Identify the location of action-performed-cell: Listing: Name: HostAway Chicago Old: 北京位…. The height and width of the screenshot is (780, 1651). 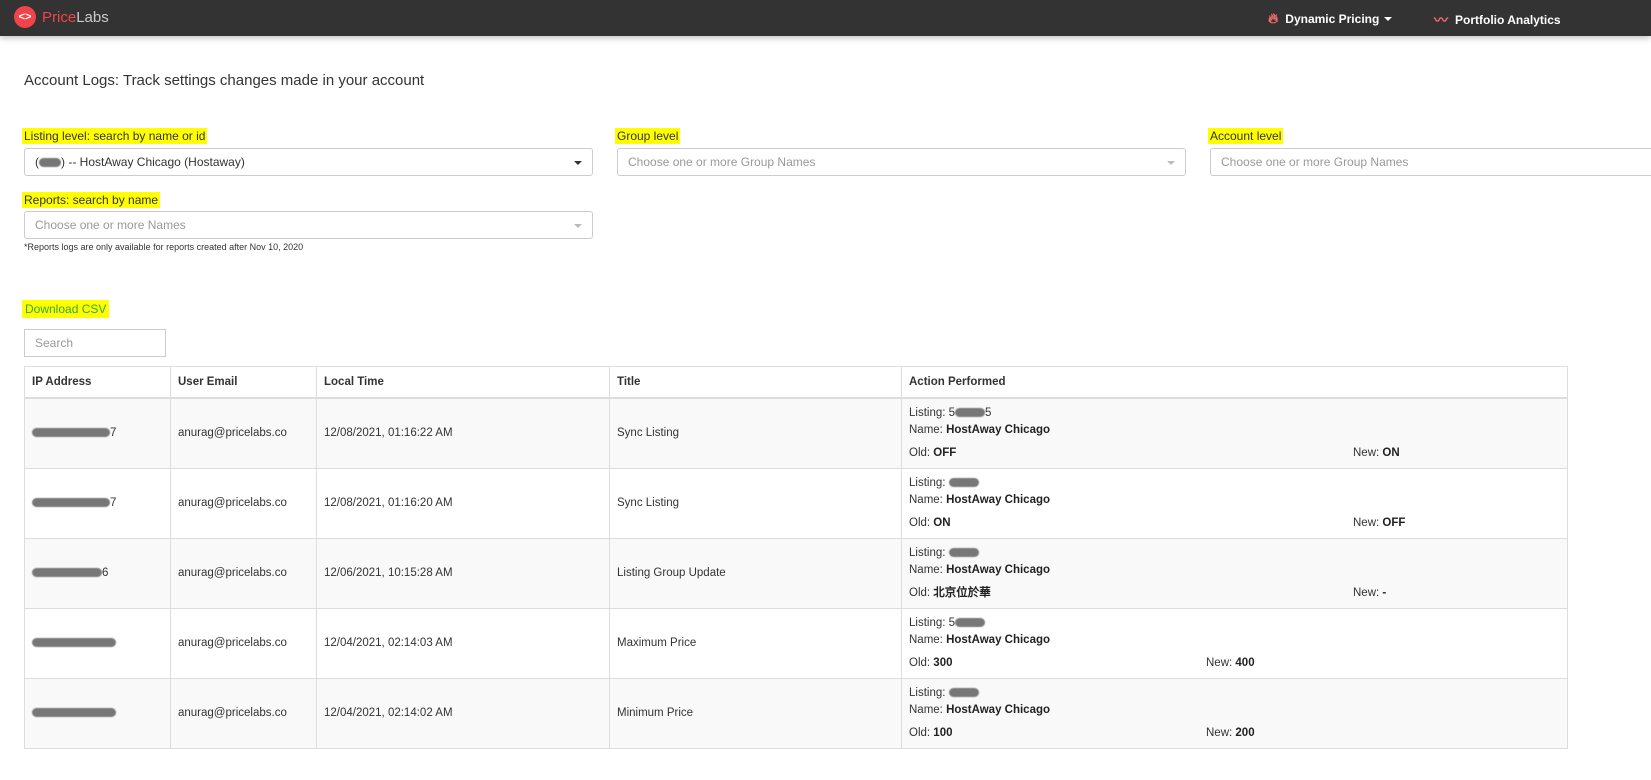
(1234, 573).